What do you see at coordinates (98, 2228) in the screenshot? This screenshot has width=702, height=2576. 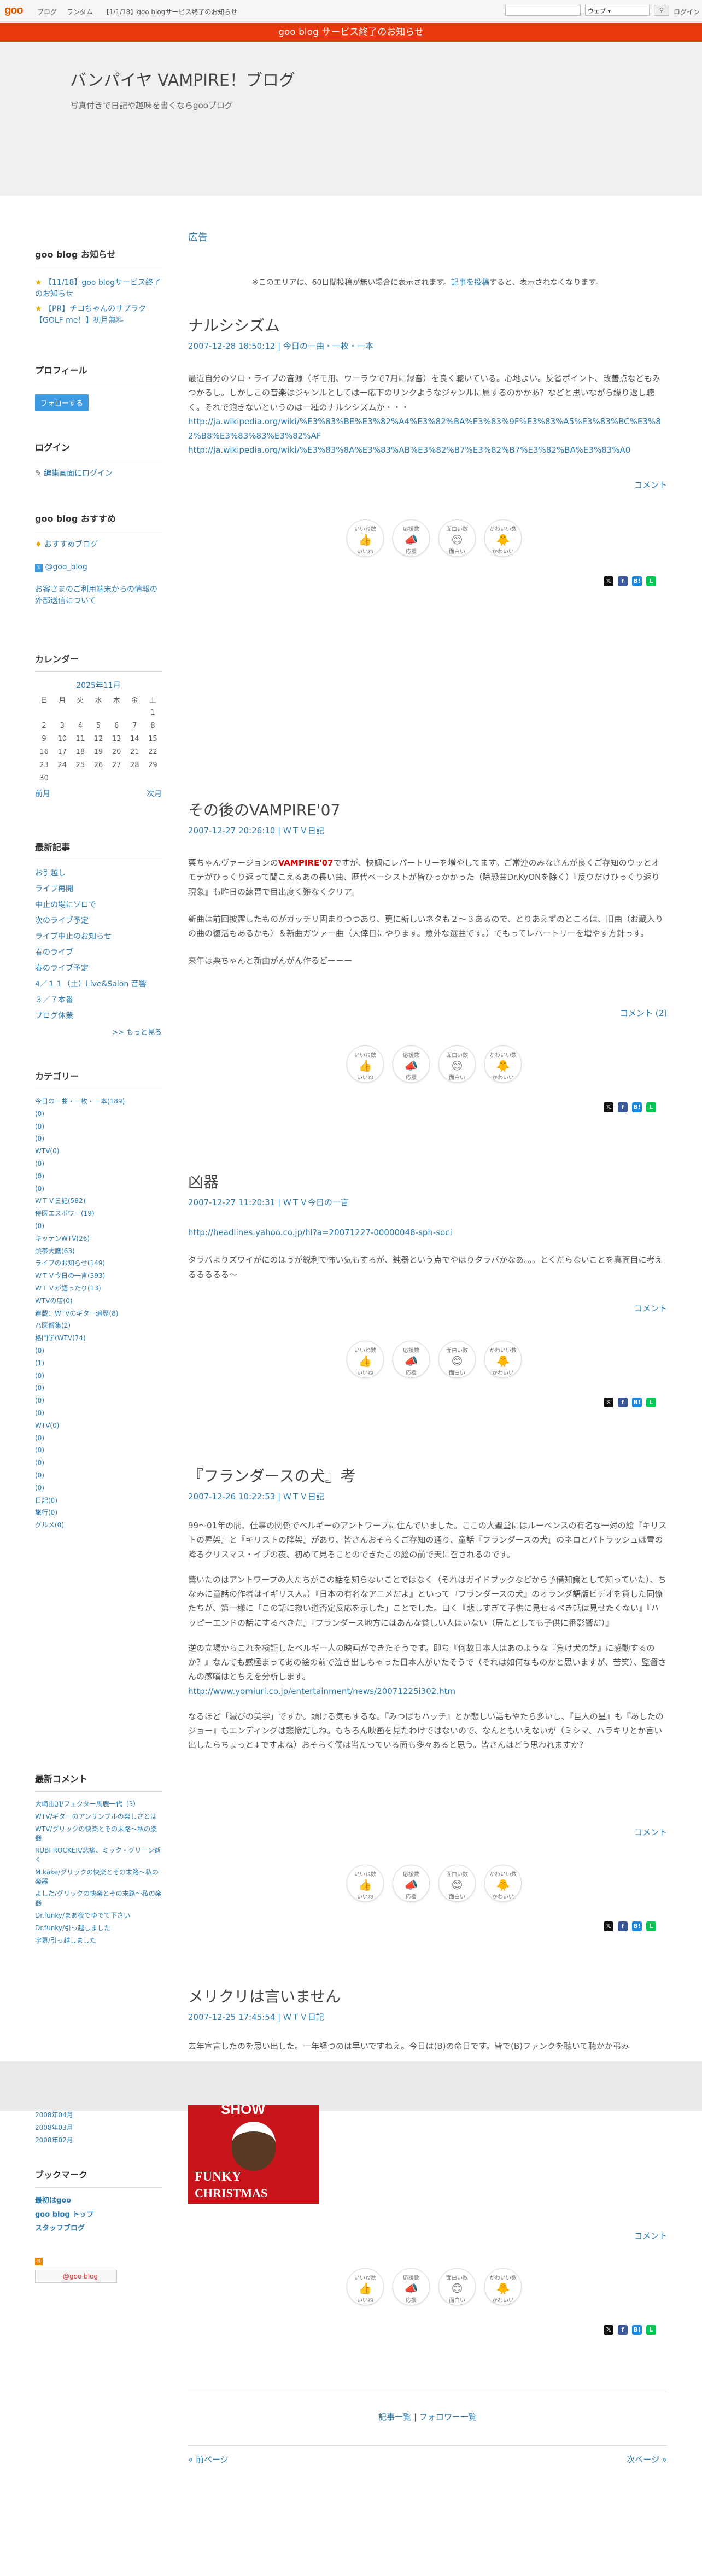 I see `bookmark-link: スタッフブログ` at bounding box center [98, 2228].